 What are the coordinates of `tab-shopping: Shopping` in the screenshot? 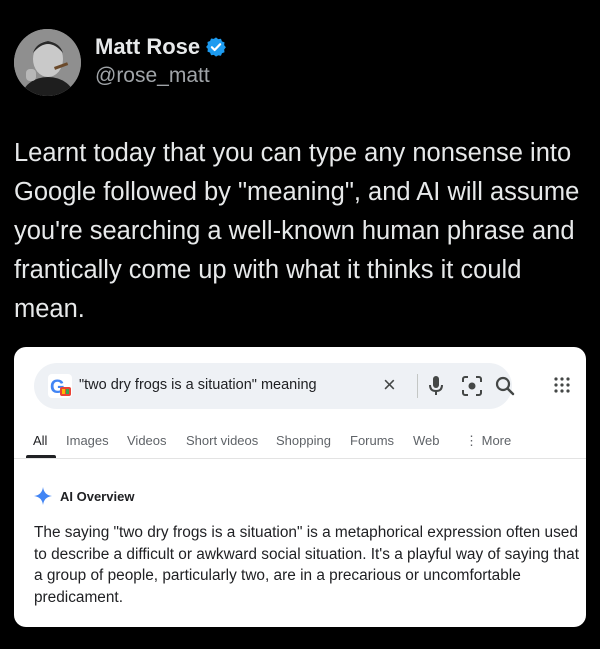 It's located at (303, 440).